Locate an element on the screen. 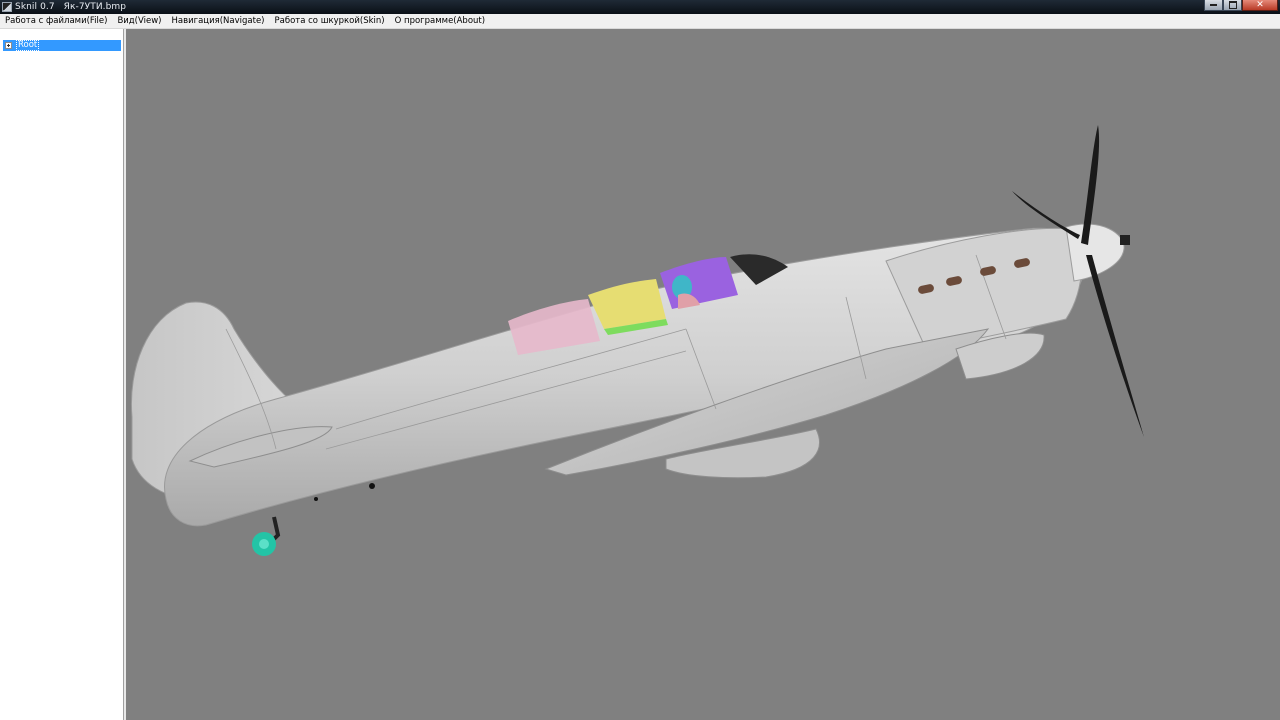 The image size is (1280, 720). menu-about: О программе(About) is located at coordinates (440, 21).